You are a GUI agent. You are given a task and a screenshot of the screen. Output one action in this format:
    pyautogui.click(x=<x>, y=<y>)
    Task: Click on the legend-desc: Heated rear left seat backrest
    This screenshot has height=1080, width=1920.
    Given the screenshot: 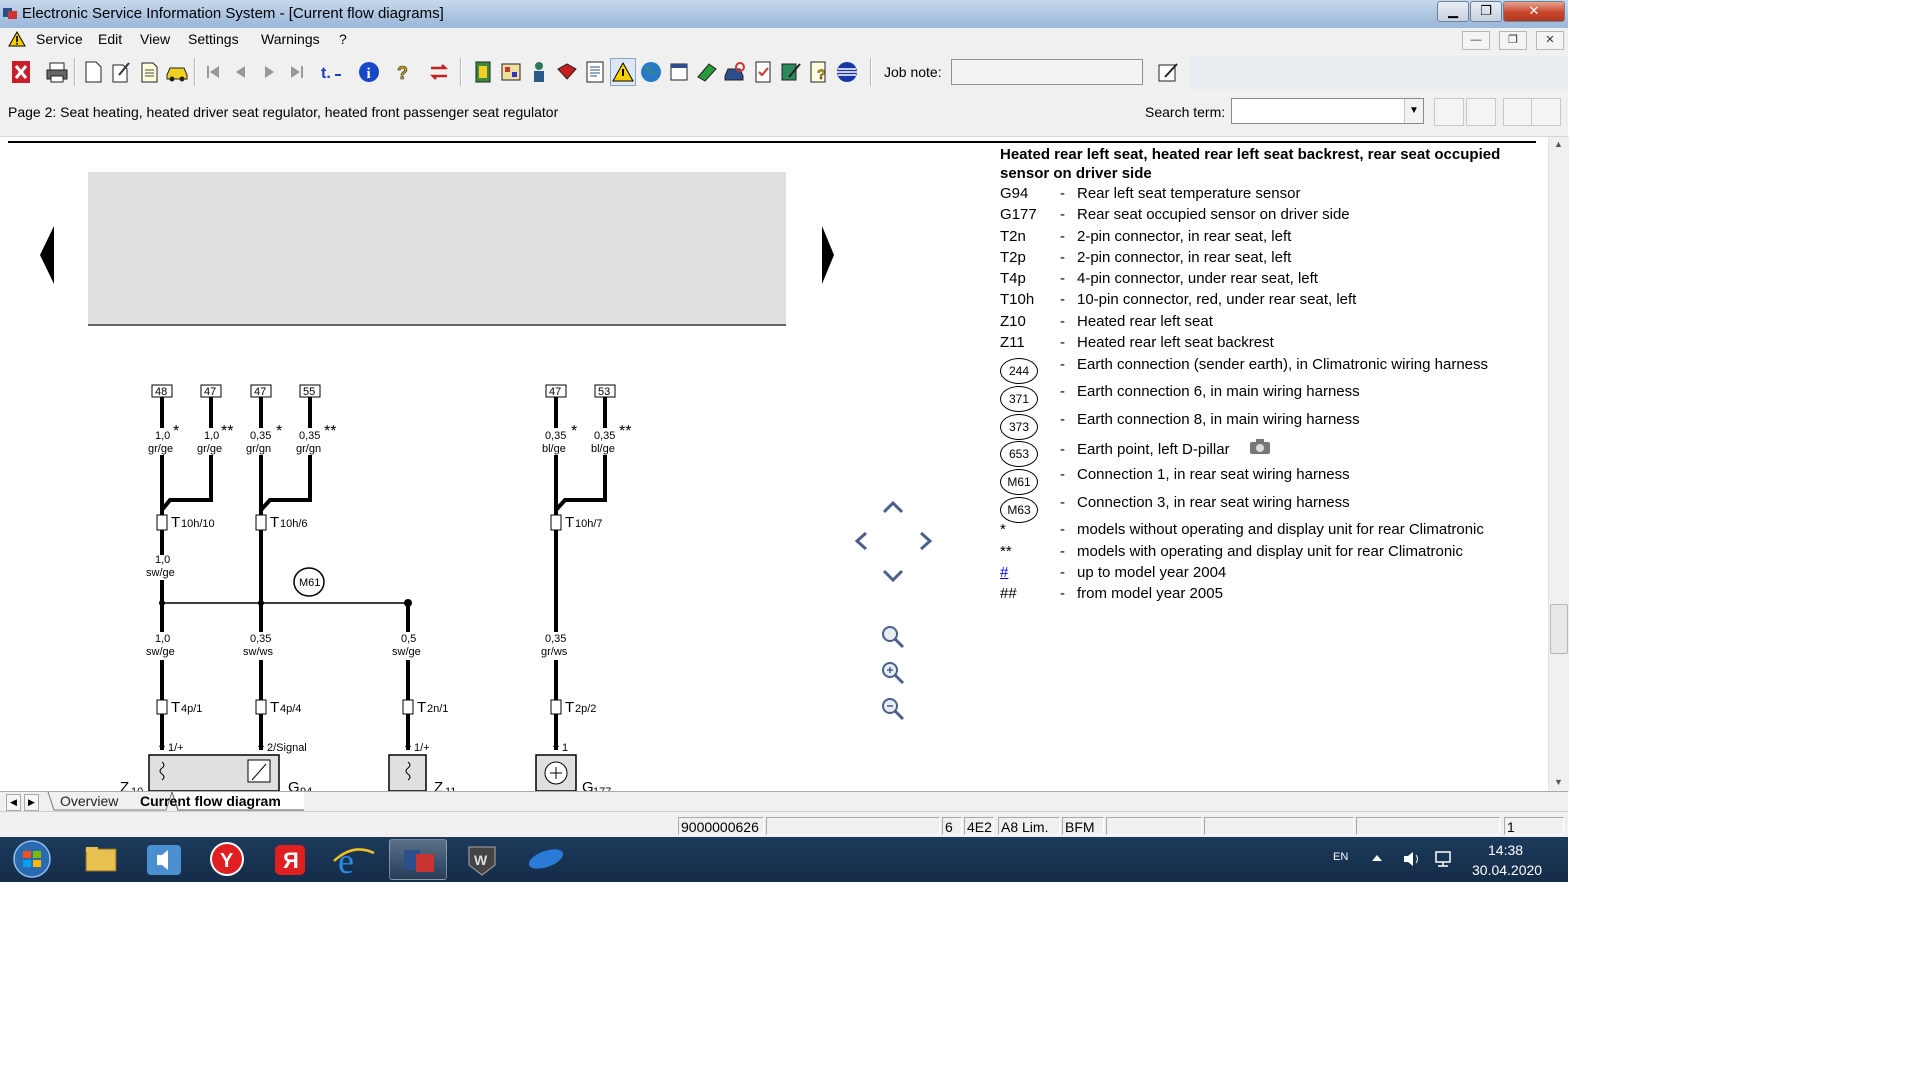 What is the action you would take?
    pyautogui.click(x=1175, y=342)
    